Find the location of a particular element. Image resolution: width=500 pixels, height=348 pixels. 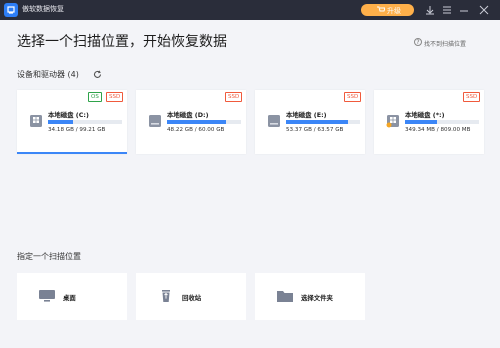

drive-card-d: SSD 本地磁盘 (D:) 48.22 GB / 60.00 GB is located at coordinates (191, 122).